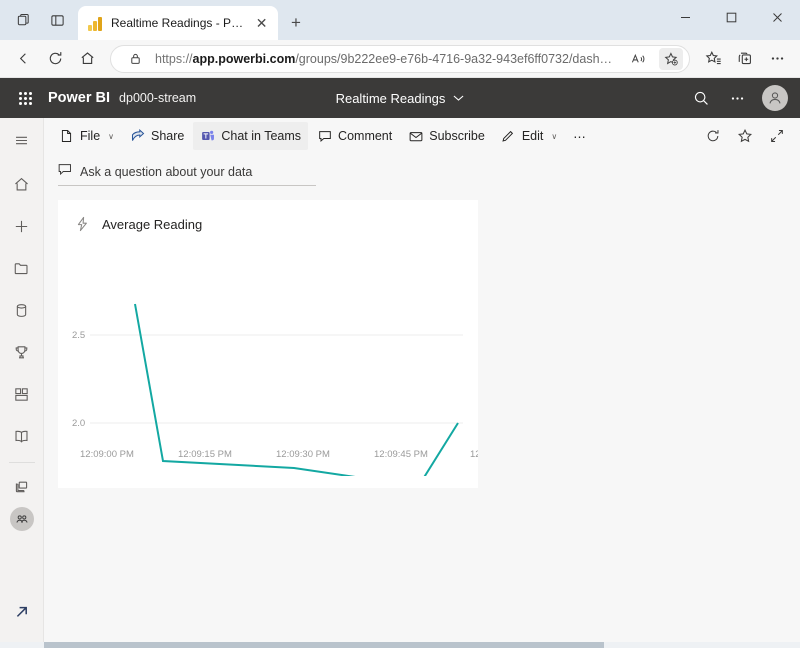 Image resolution: width=800 pixels, height=648 pixels. I want to click on subscribe-button: Subscribe, so click(446, 136).